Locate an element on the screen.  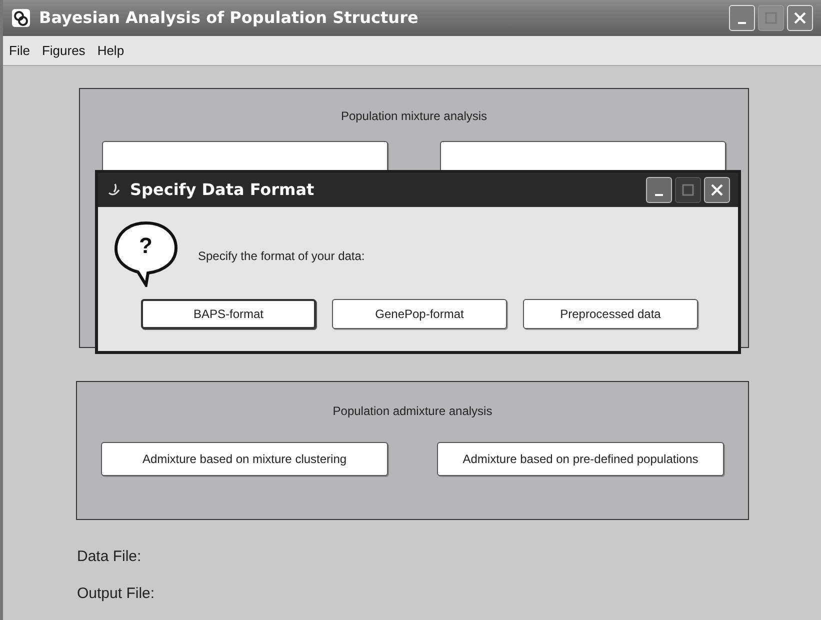
format-button: GenePop-format is located at coordinates (419, 314).